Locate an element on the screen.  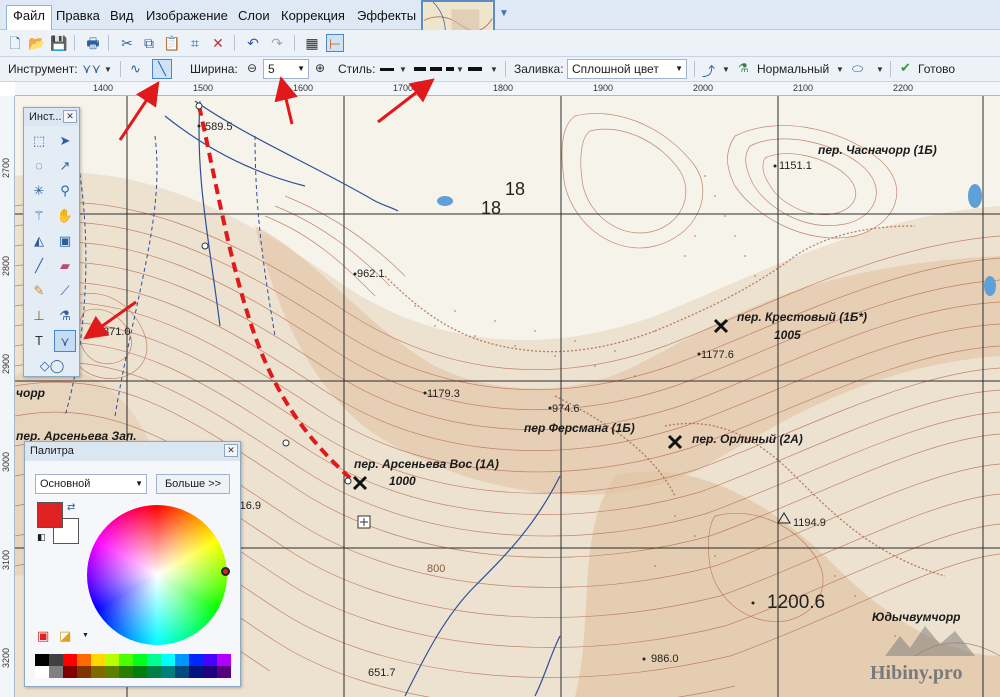
increase-width-icon: ⊕ is located at coordinates (320, 68).